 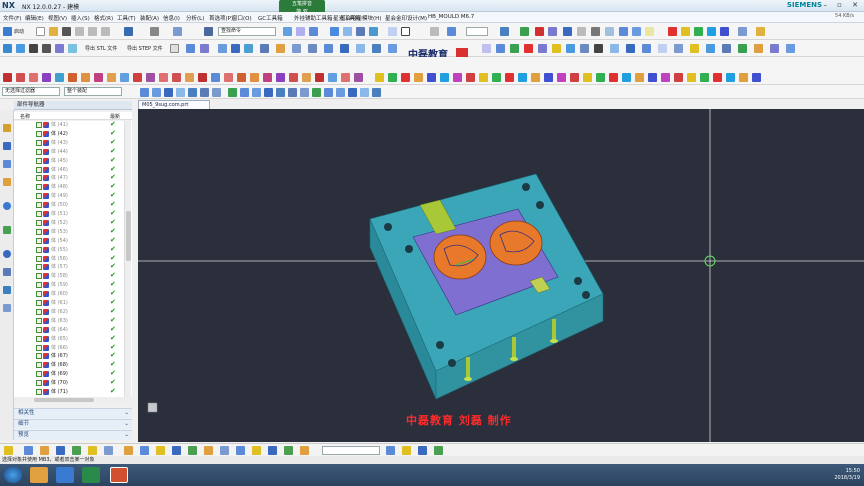 I want to click on menu-tools: 工具(T), so click(x=126, y=18).